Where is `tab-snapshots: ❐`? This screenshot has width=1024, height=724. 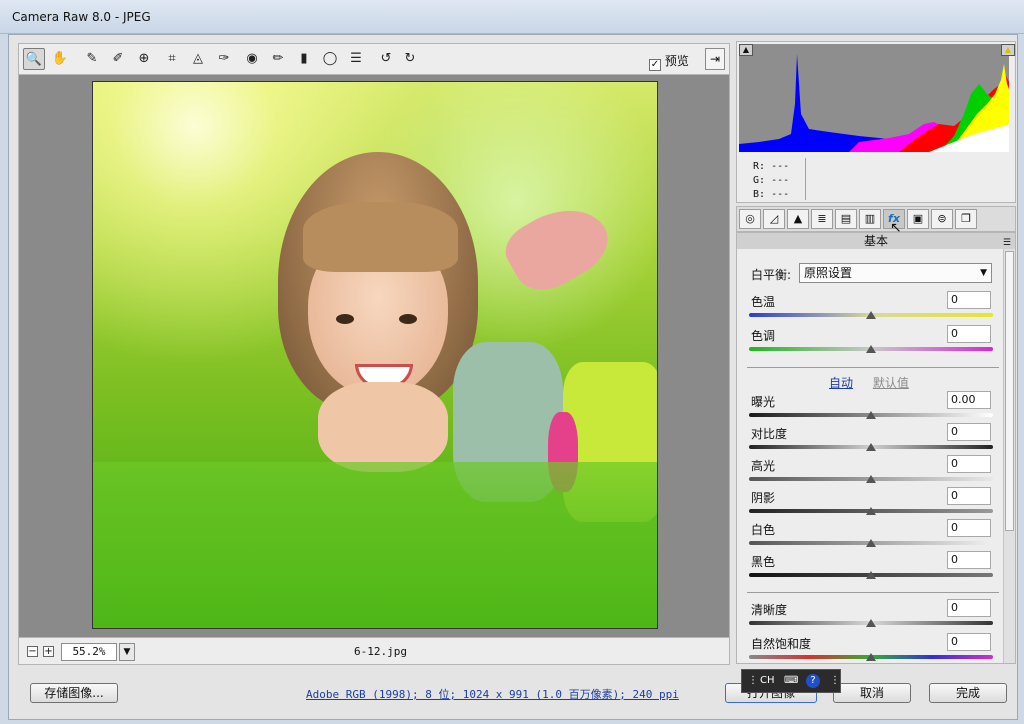
tab-snapshots: ❐ is located at coordinates (966, 219).